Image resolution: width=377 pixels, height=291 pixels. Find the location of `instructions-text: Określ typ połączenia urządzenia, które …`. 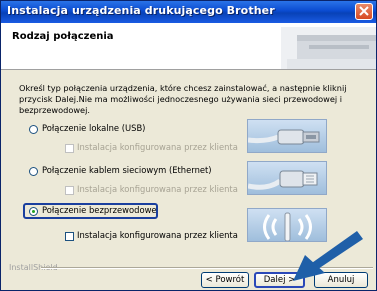

instructions-text: Określ typ połączenia urządzenia, które … is located at coordinates (183, 99).